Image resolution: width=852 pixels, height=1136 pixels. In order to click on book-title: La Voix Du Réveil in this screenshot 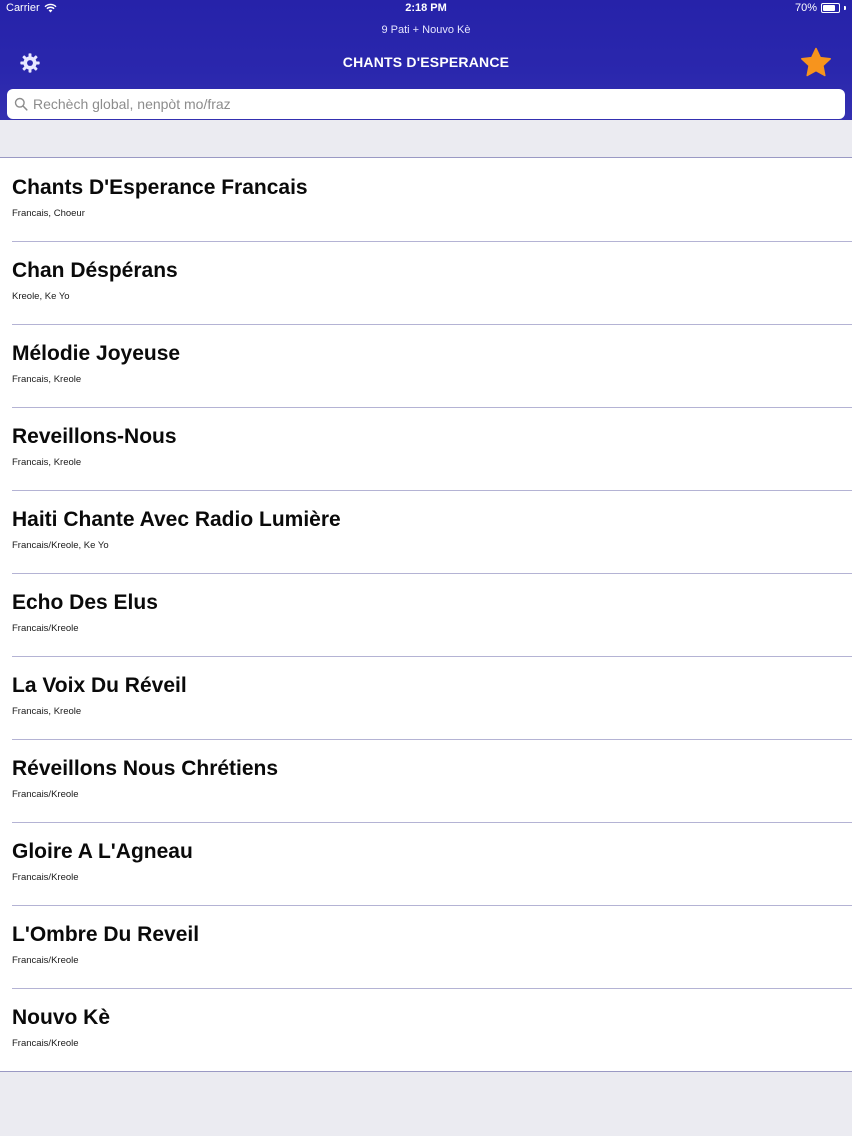, I will do `click(99, 685)`.